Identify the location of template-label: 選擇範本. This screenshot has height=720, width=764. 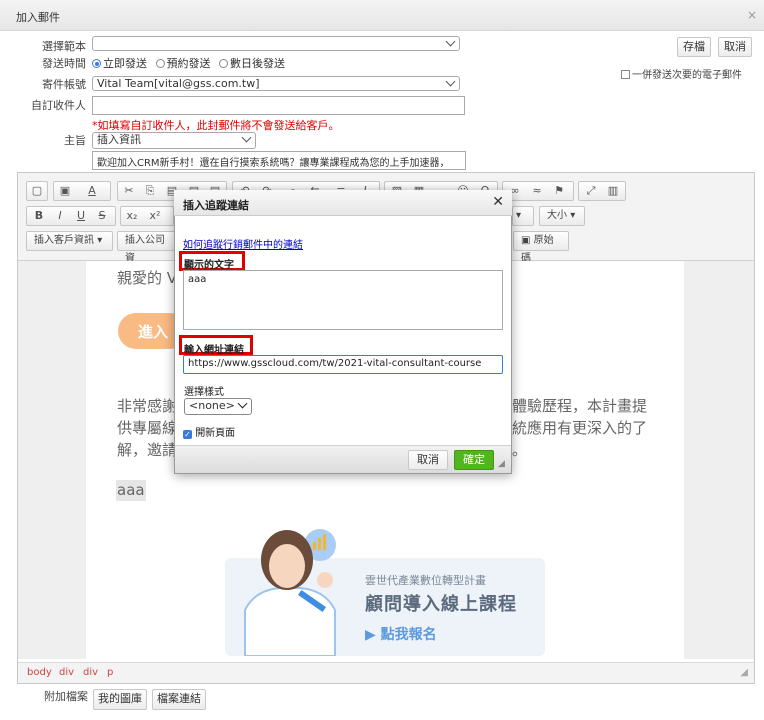
(64, 46).